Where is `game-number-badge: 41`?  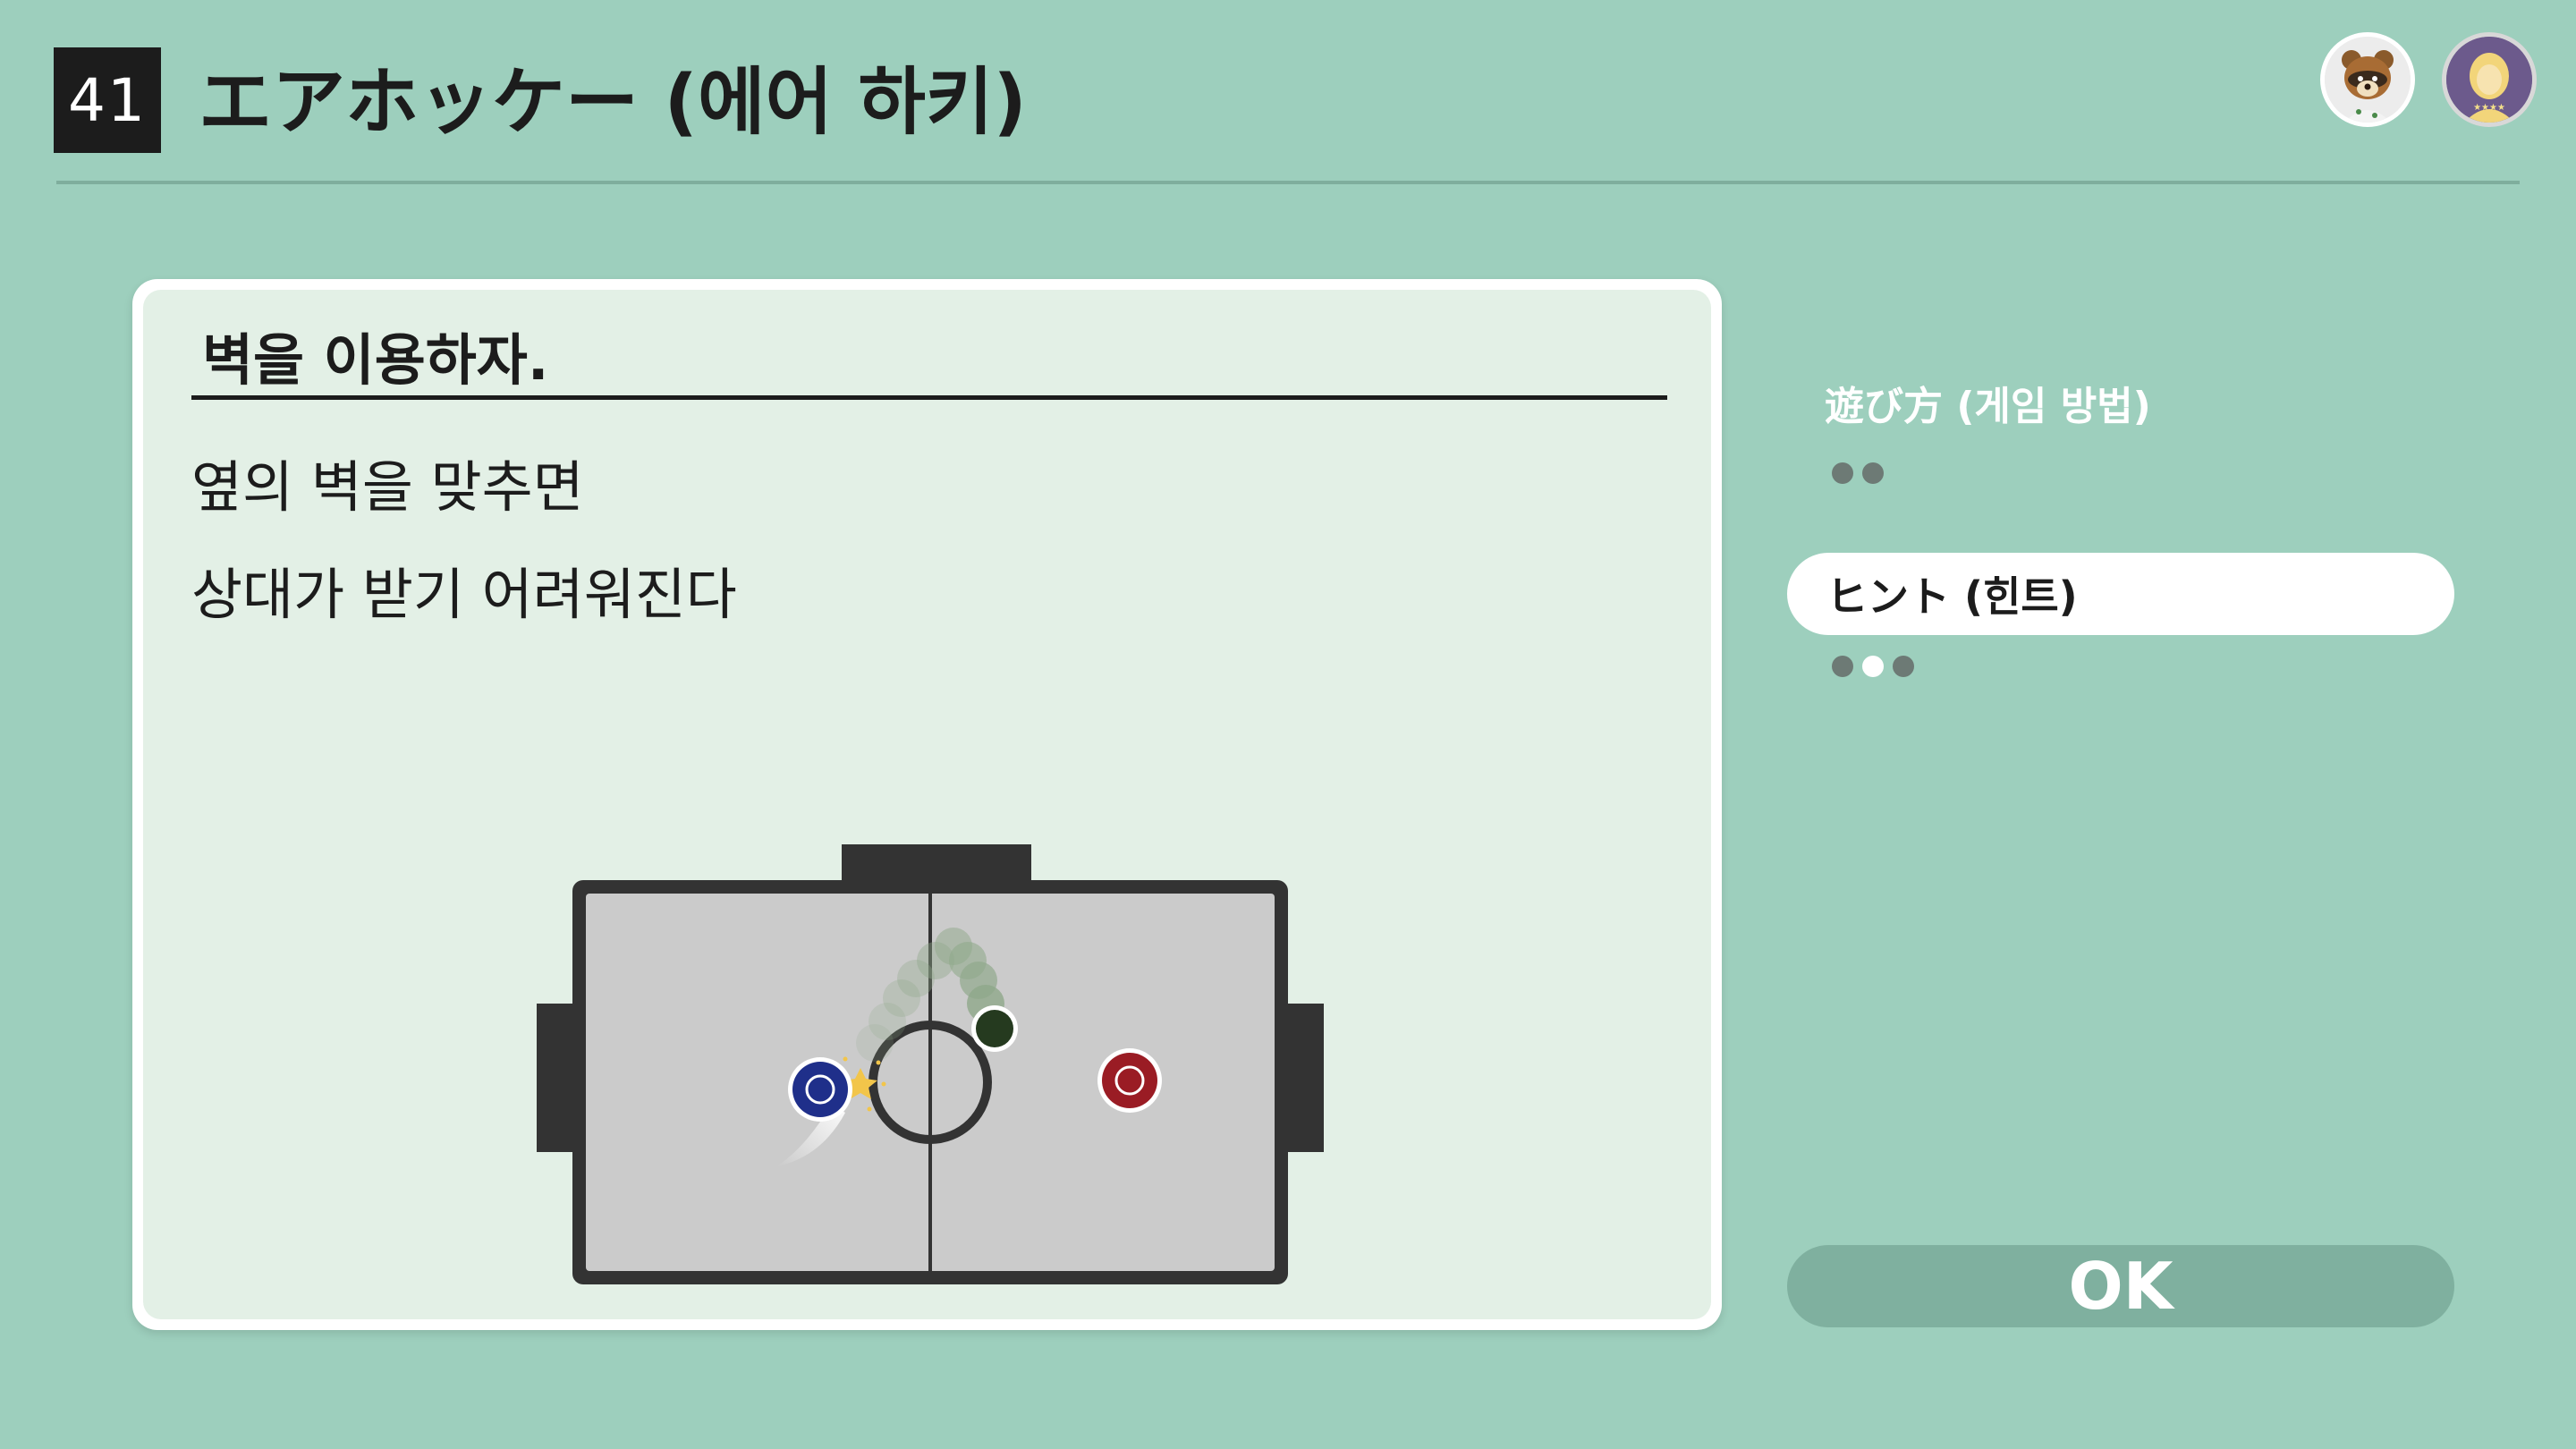 game-number-badge: 41 is located at coordinates (107, 100).